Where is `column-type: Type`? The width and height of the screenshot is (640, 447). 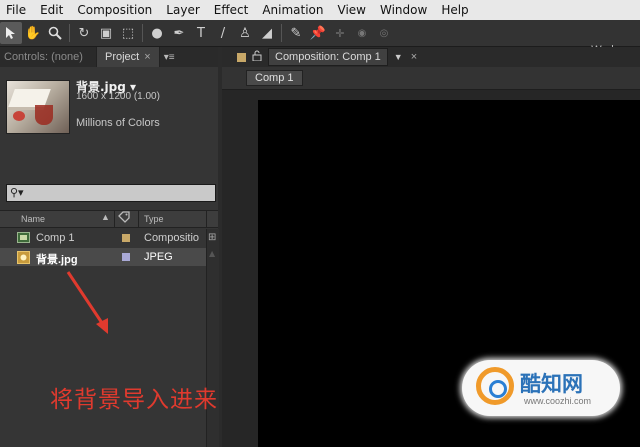 column-type: Type is located at coordinates (154, 219).